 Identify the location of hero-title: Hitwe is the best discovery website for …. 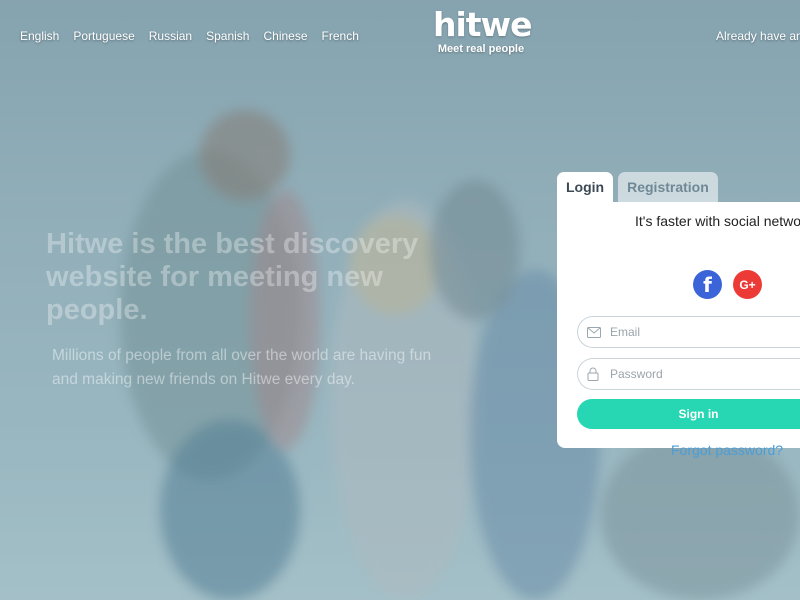
(232, 277).